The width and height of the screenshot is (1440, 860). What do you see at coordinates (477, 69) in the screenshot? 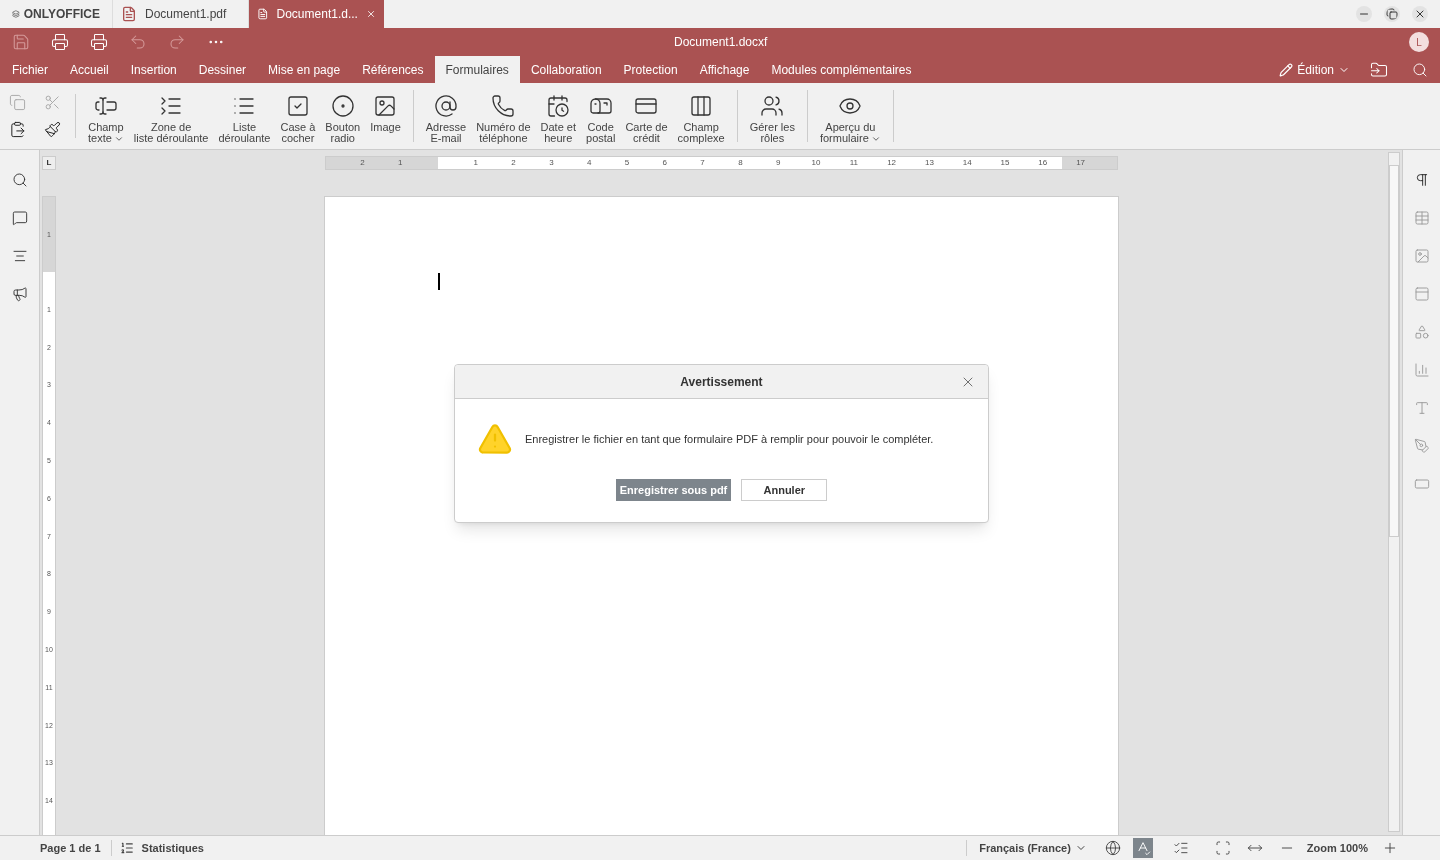
I see `menu-tab: Formulaires` at bounding box center [477, 69].